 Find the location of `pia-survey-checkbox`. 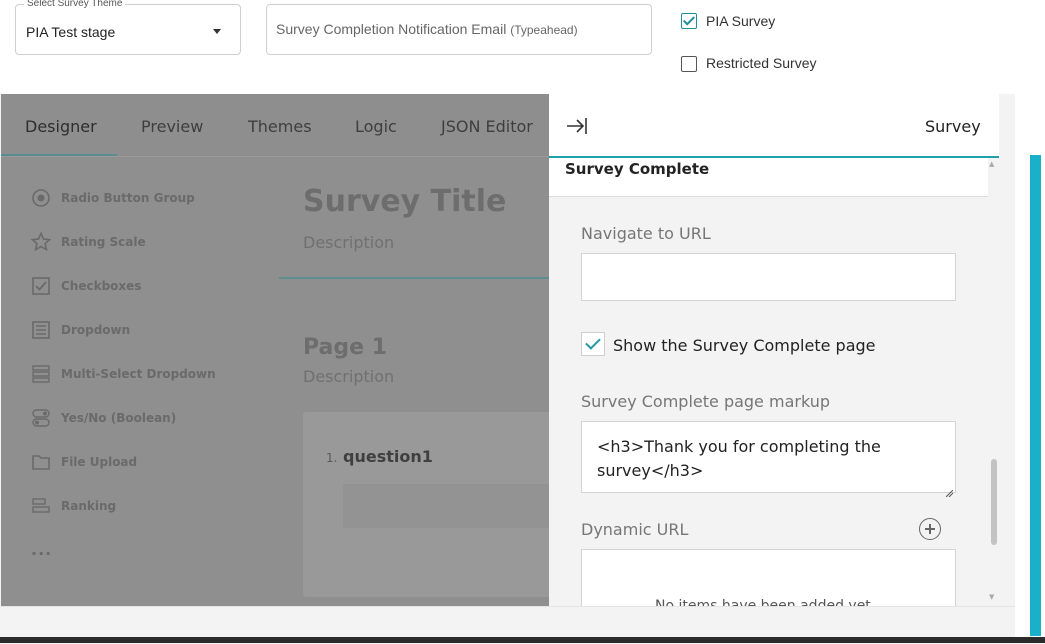

pia-survey-checkbox is located at coordinates (689, 21).